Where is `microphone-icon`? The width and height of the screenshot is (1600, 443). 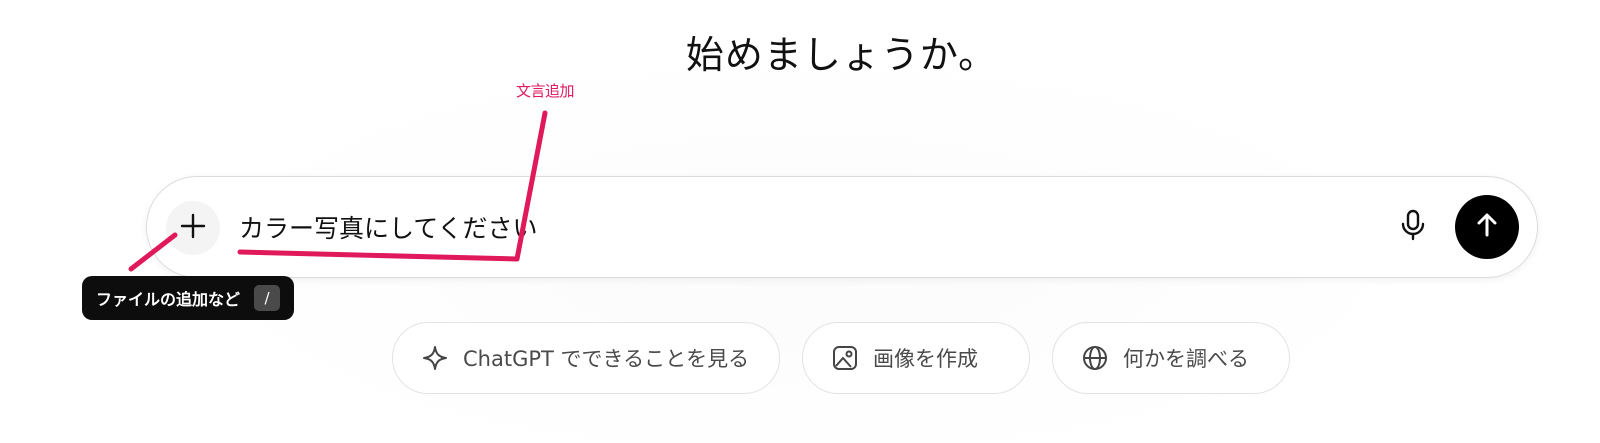
microphone-icon is located at coordinates (1413, 227).